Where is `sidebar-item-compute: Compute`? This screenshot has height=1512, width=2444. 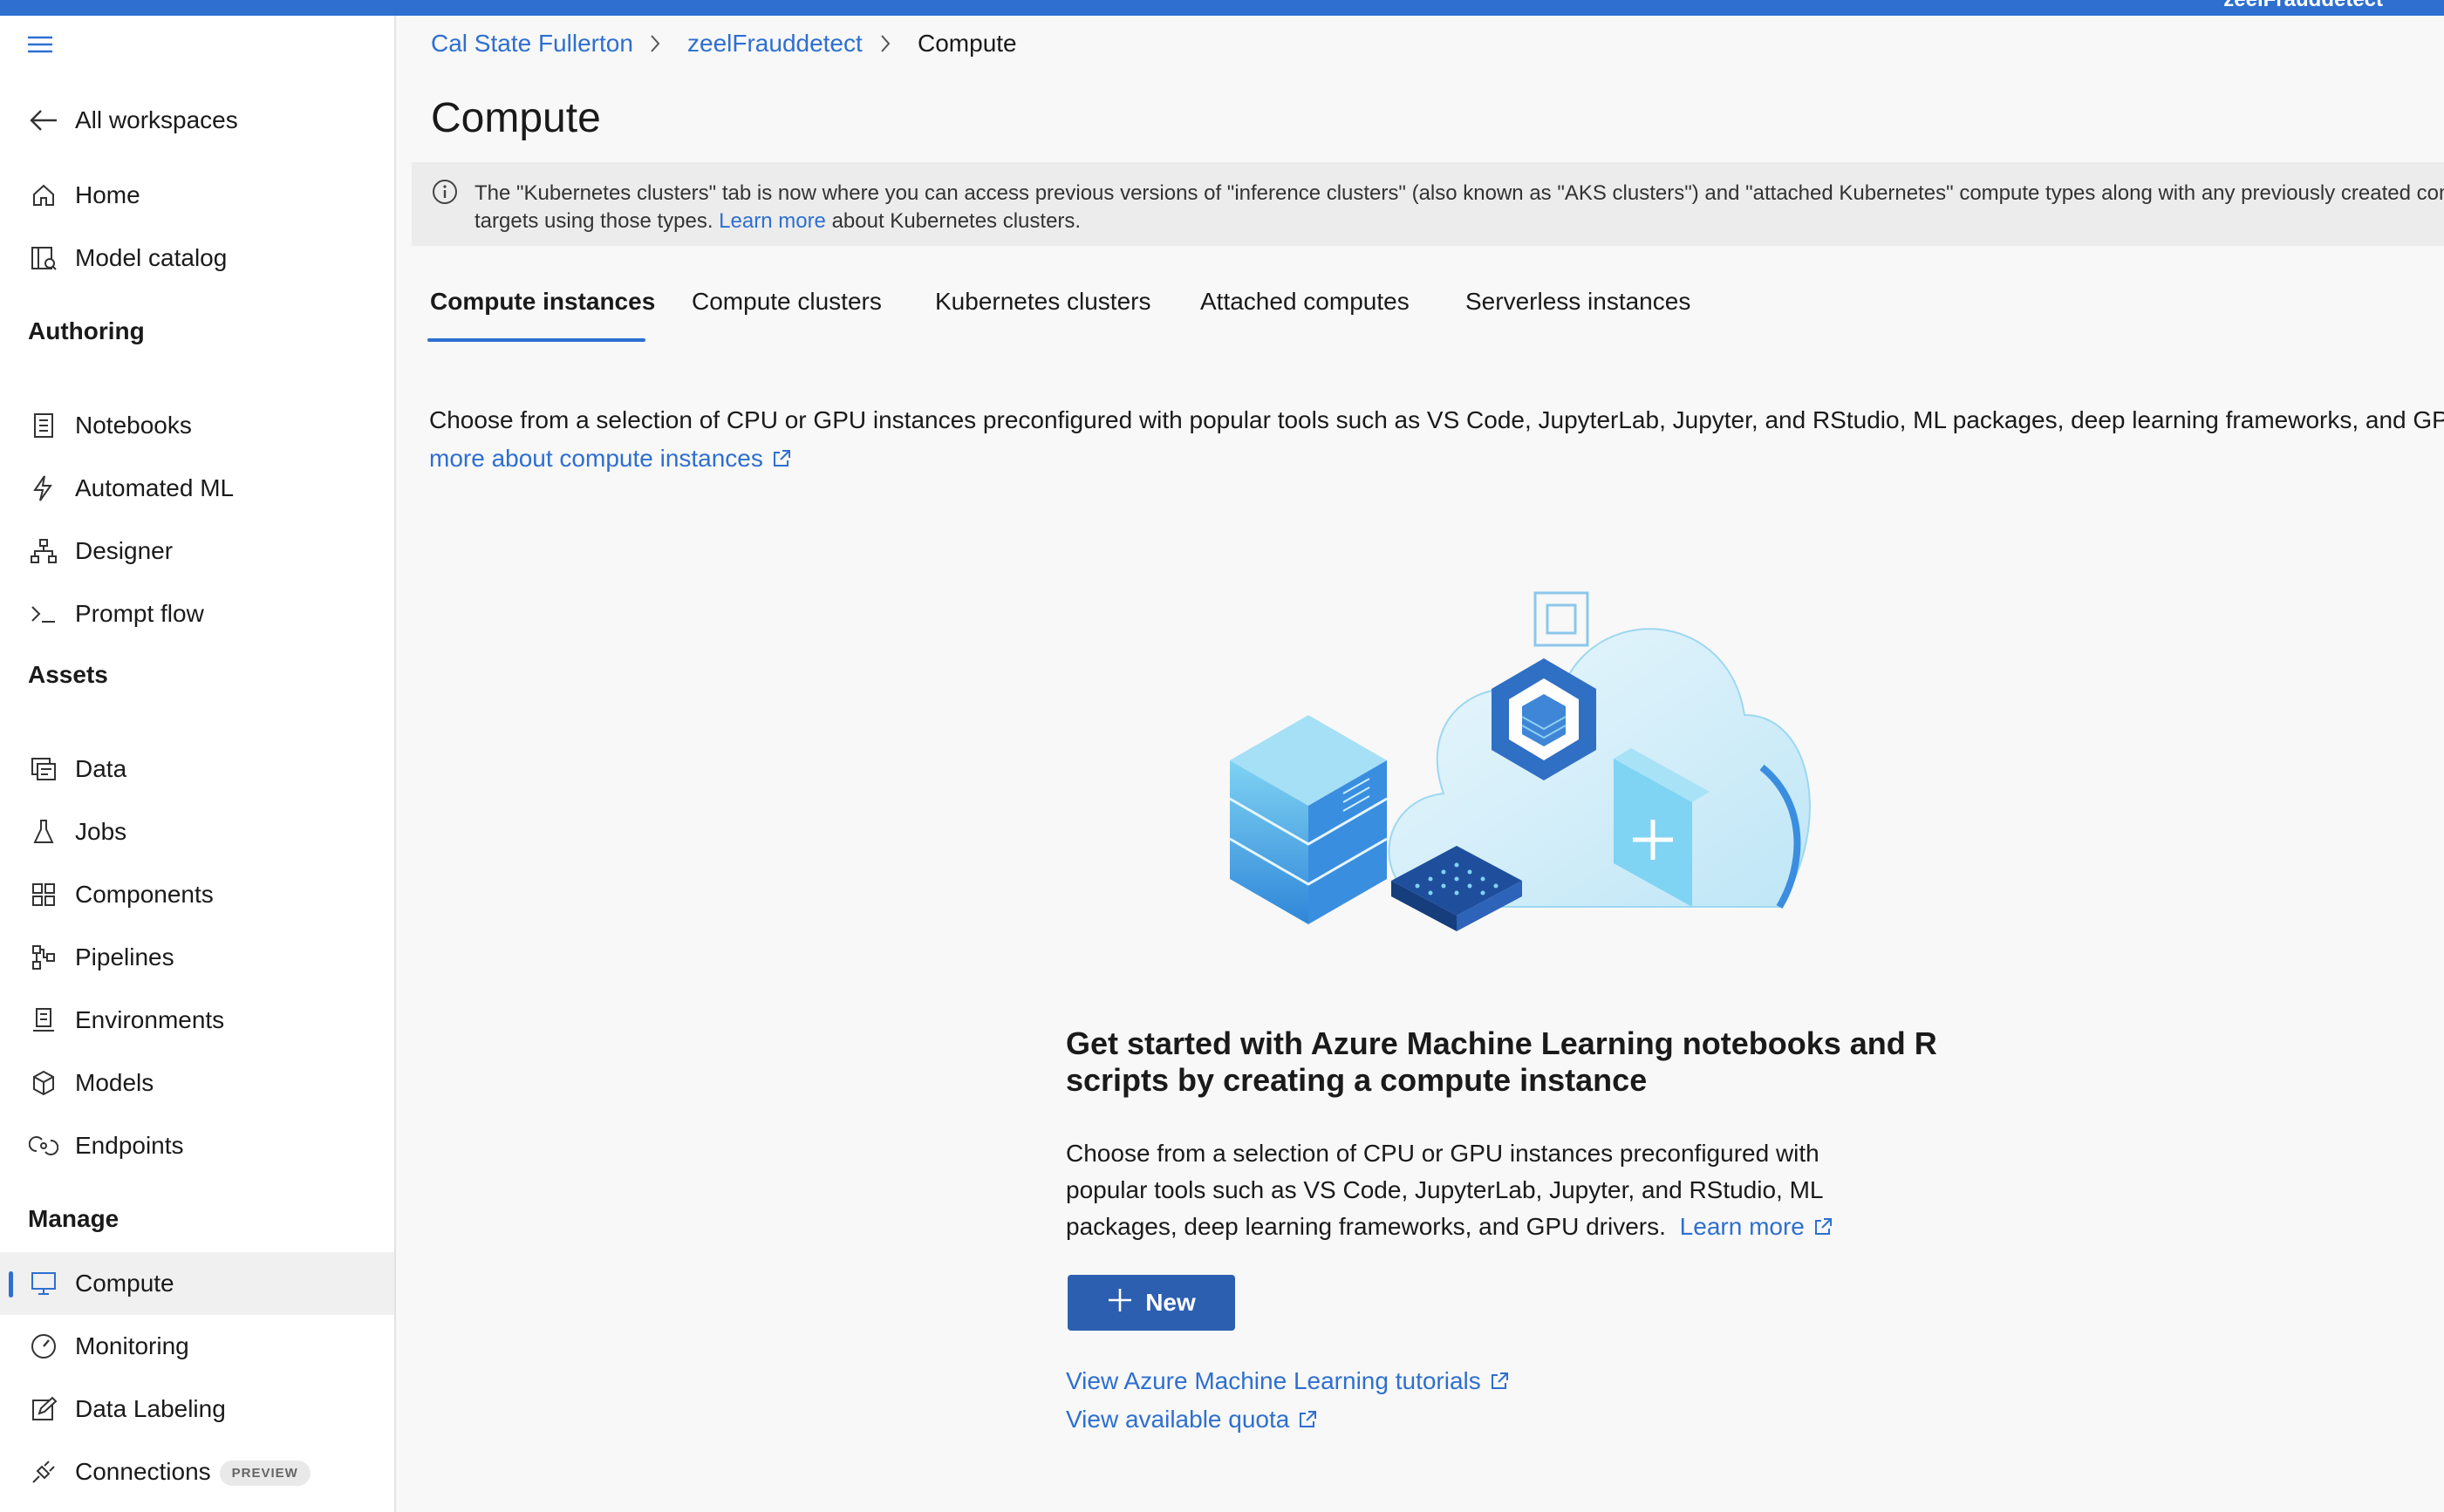
sidebar-item-compute: Compute is located at coordinates (197, 1283).